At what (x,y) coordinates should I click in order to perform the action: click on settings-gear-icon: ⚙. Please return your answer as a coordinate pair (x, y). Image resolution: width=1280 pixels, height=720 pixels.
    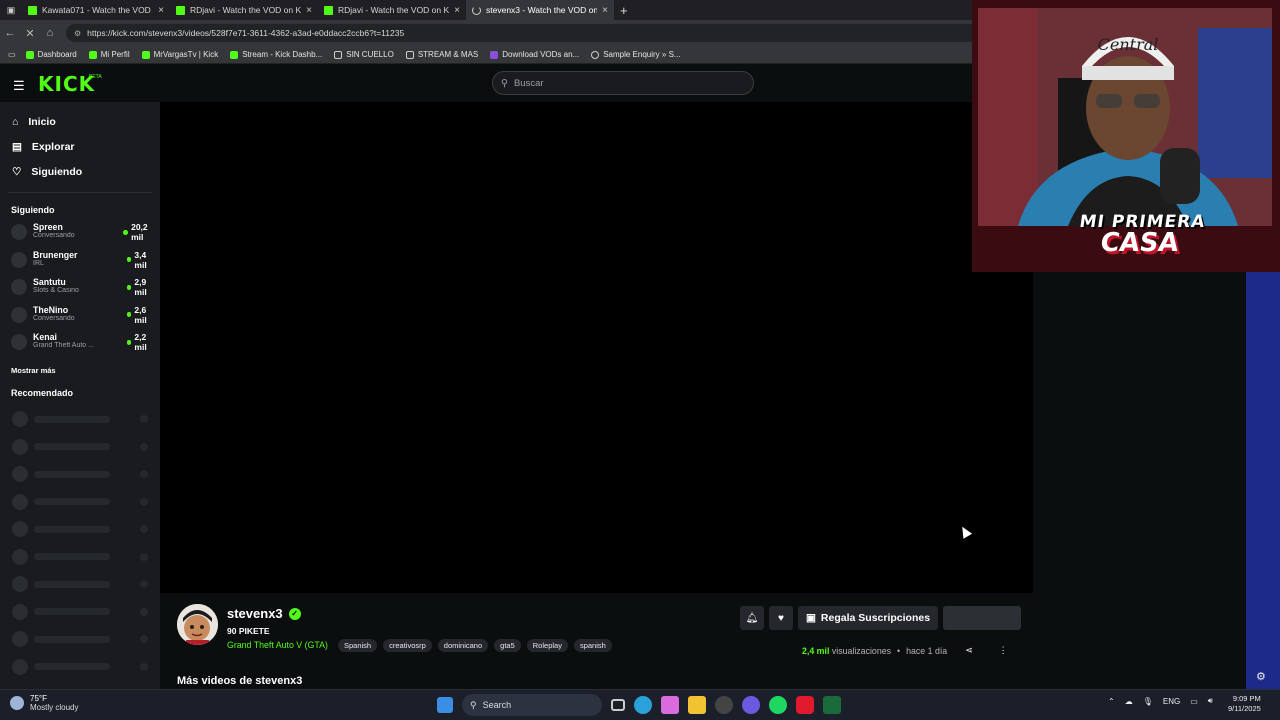
    Looking at the image, I should click on (1261, 676).